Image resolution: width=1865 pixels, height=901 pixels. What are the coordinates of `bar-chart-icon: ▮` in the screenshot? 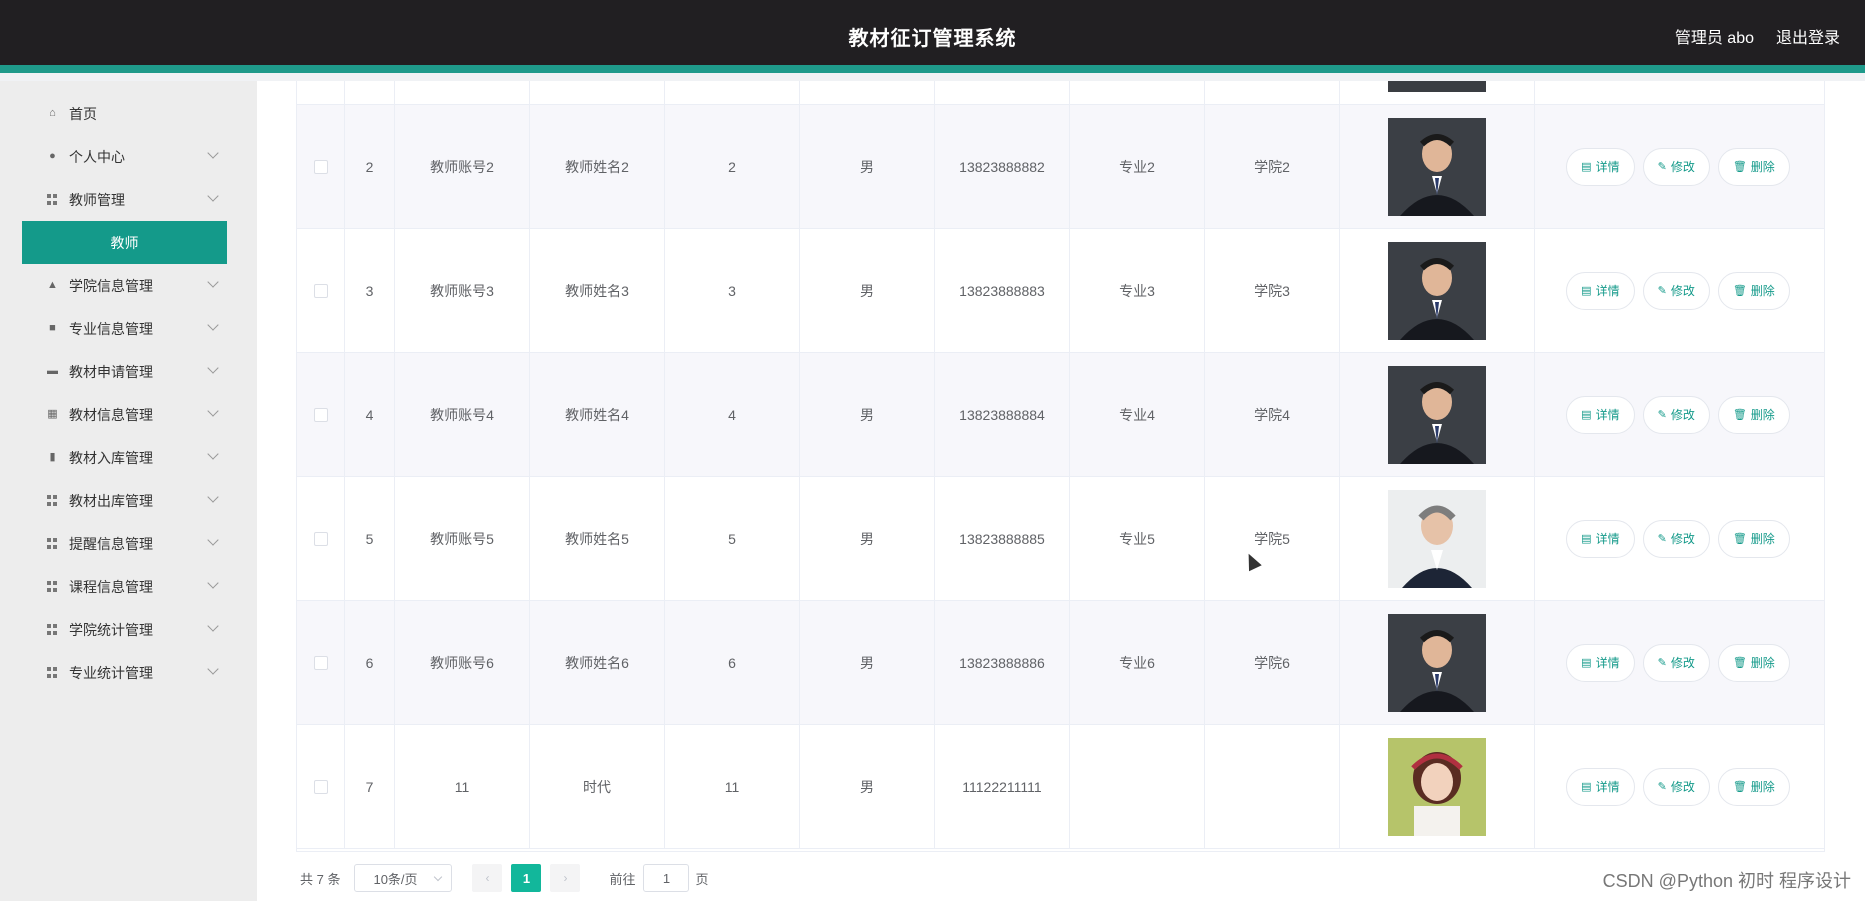 It's located at (52, 457).